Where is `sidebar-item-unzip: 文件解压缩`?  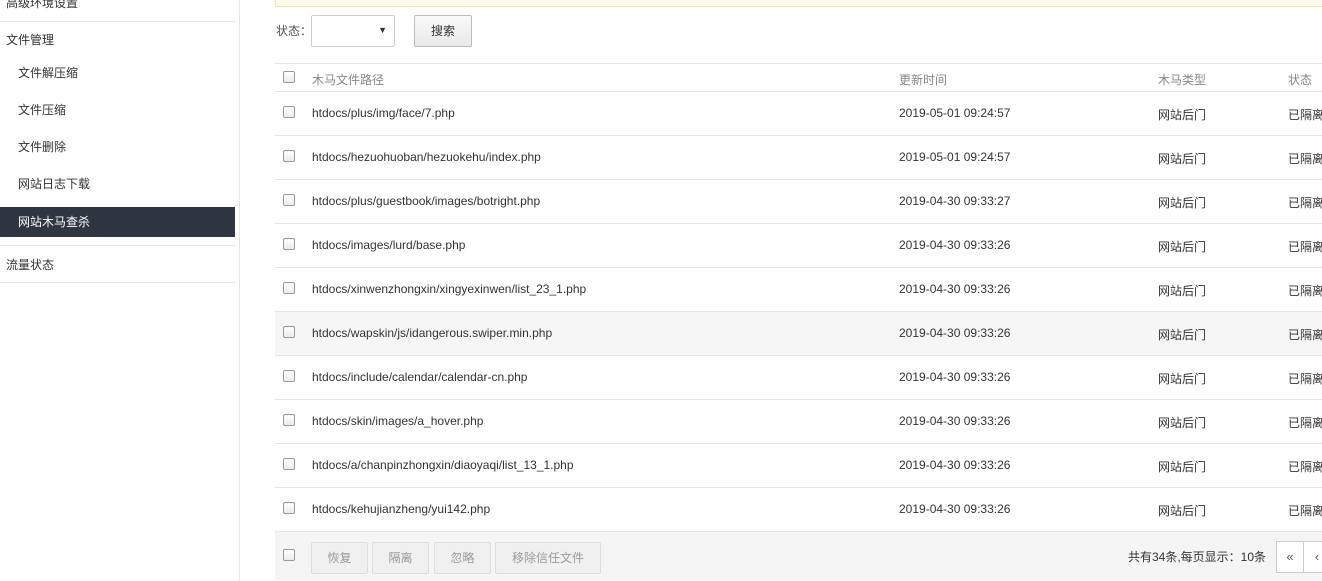 sidebar-item-unzip: 文件解压缩 is located at coordinates (117, 73).